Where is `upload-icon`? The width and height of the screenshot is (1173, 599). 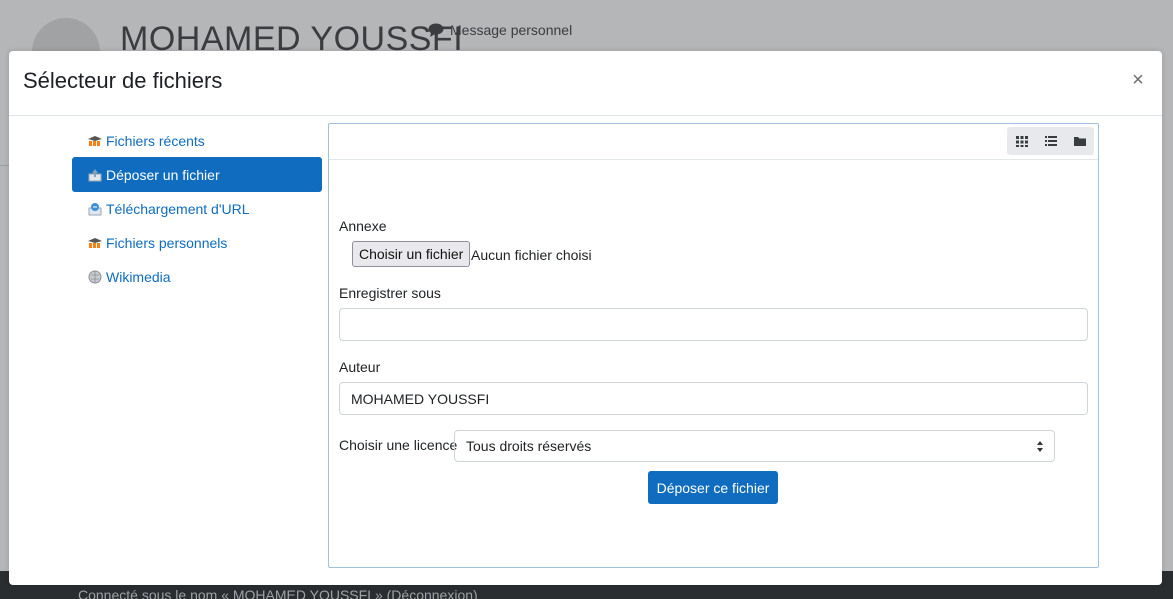
upload-icon is located at coordinates (95, 175).